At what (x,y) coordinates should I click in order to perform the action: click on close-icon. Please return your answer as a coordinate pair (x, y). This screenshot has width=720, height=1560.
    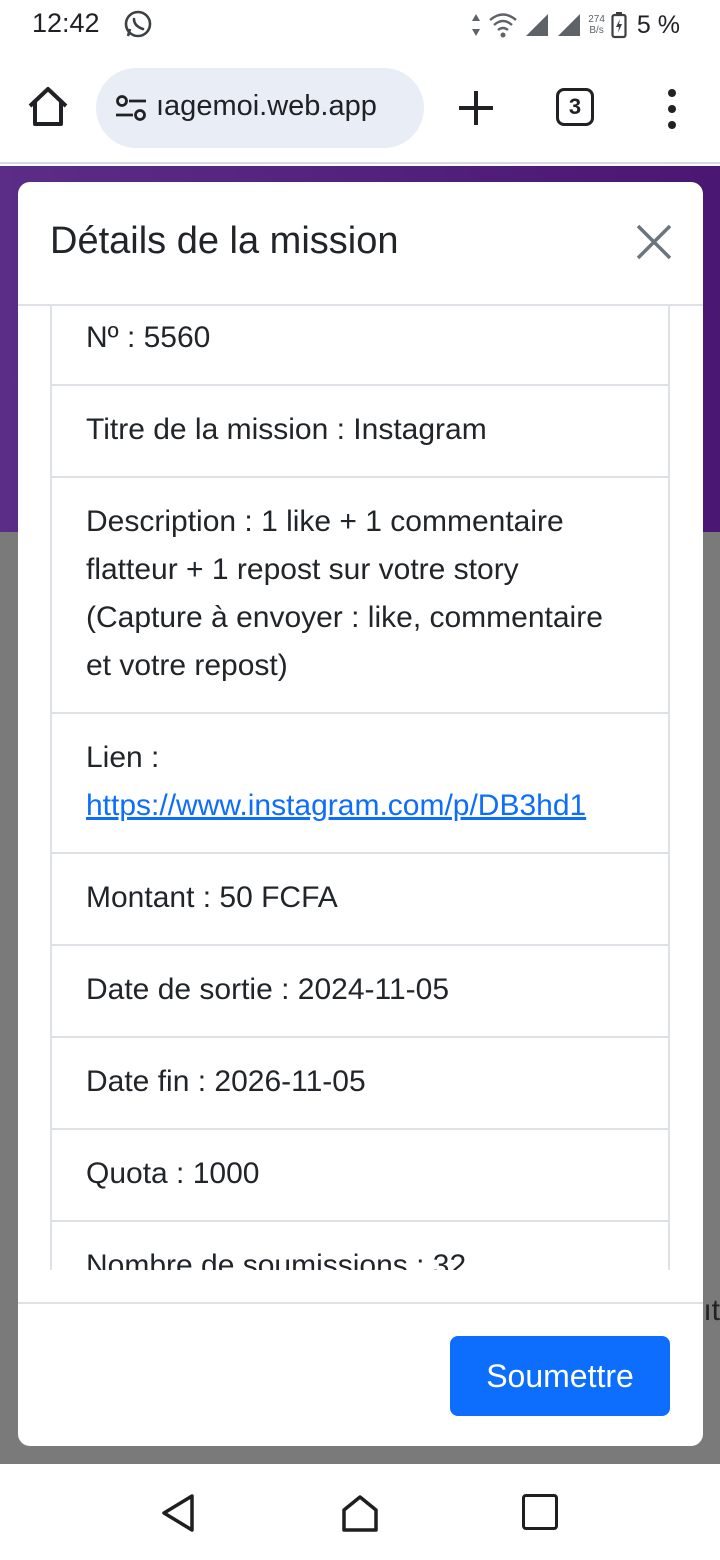
    Looking at the image, I should click on (654, 242).